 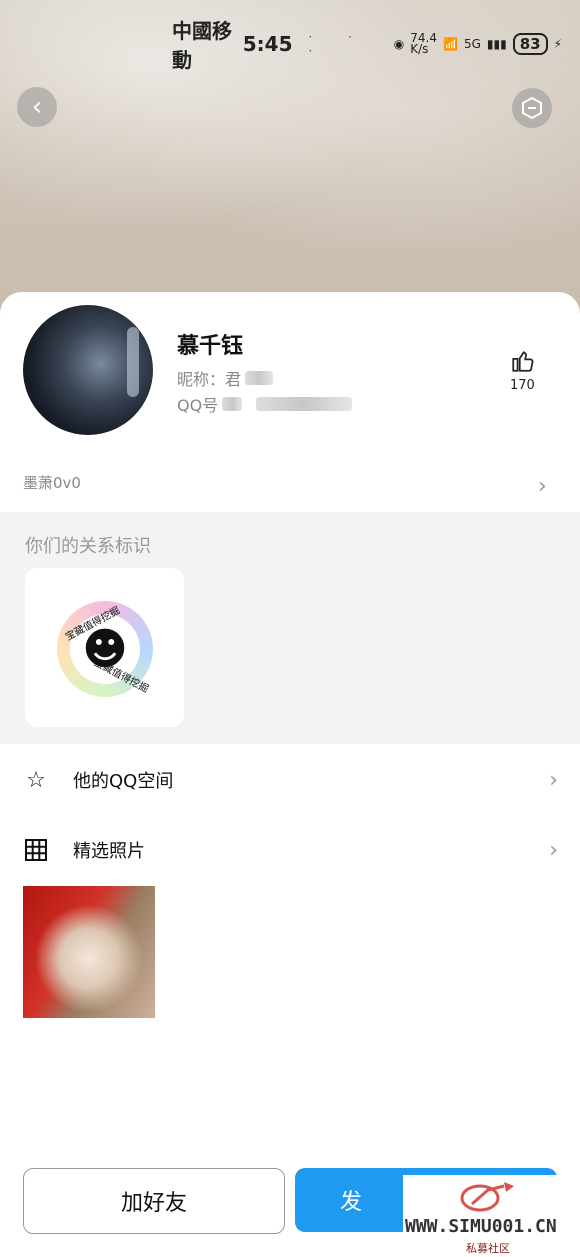 What do you see at coordinates (225, 378) in the screenshot?
I see `profile-nickname: 昵称：君` at bounding box center [225, 378].